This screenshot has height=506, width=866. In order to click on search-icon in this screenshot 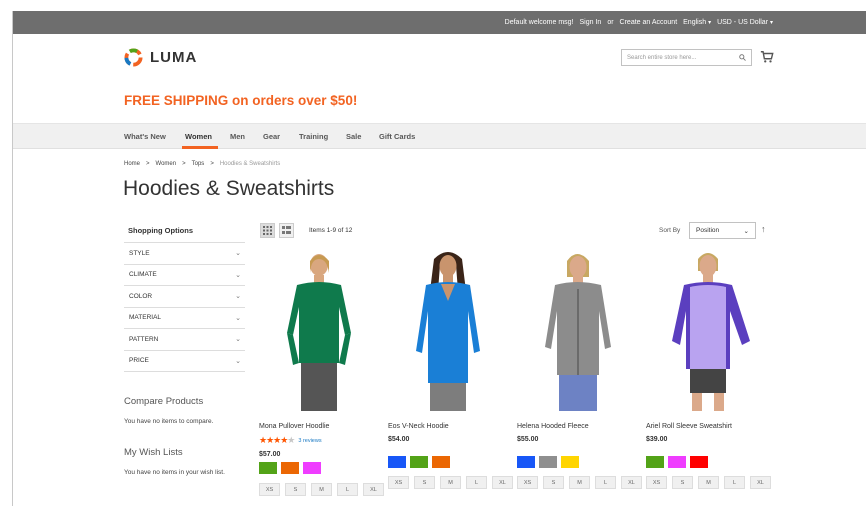, I will do `click(742, 57)`.